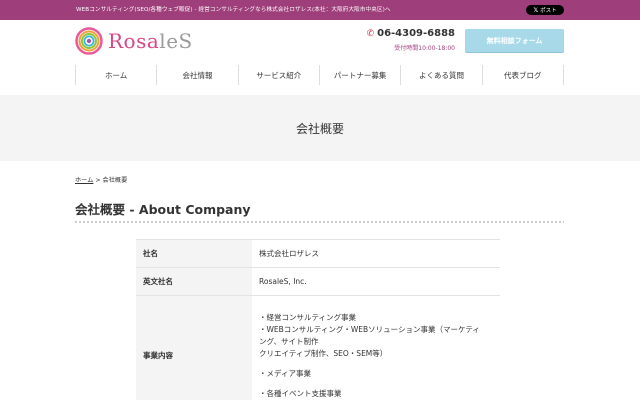 The width and height of the screenshot is (640, 400). I want to click on section-title: 会社概要 - About Company, so click(163, 209).